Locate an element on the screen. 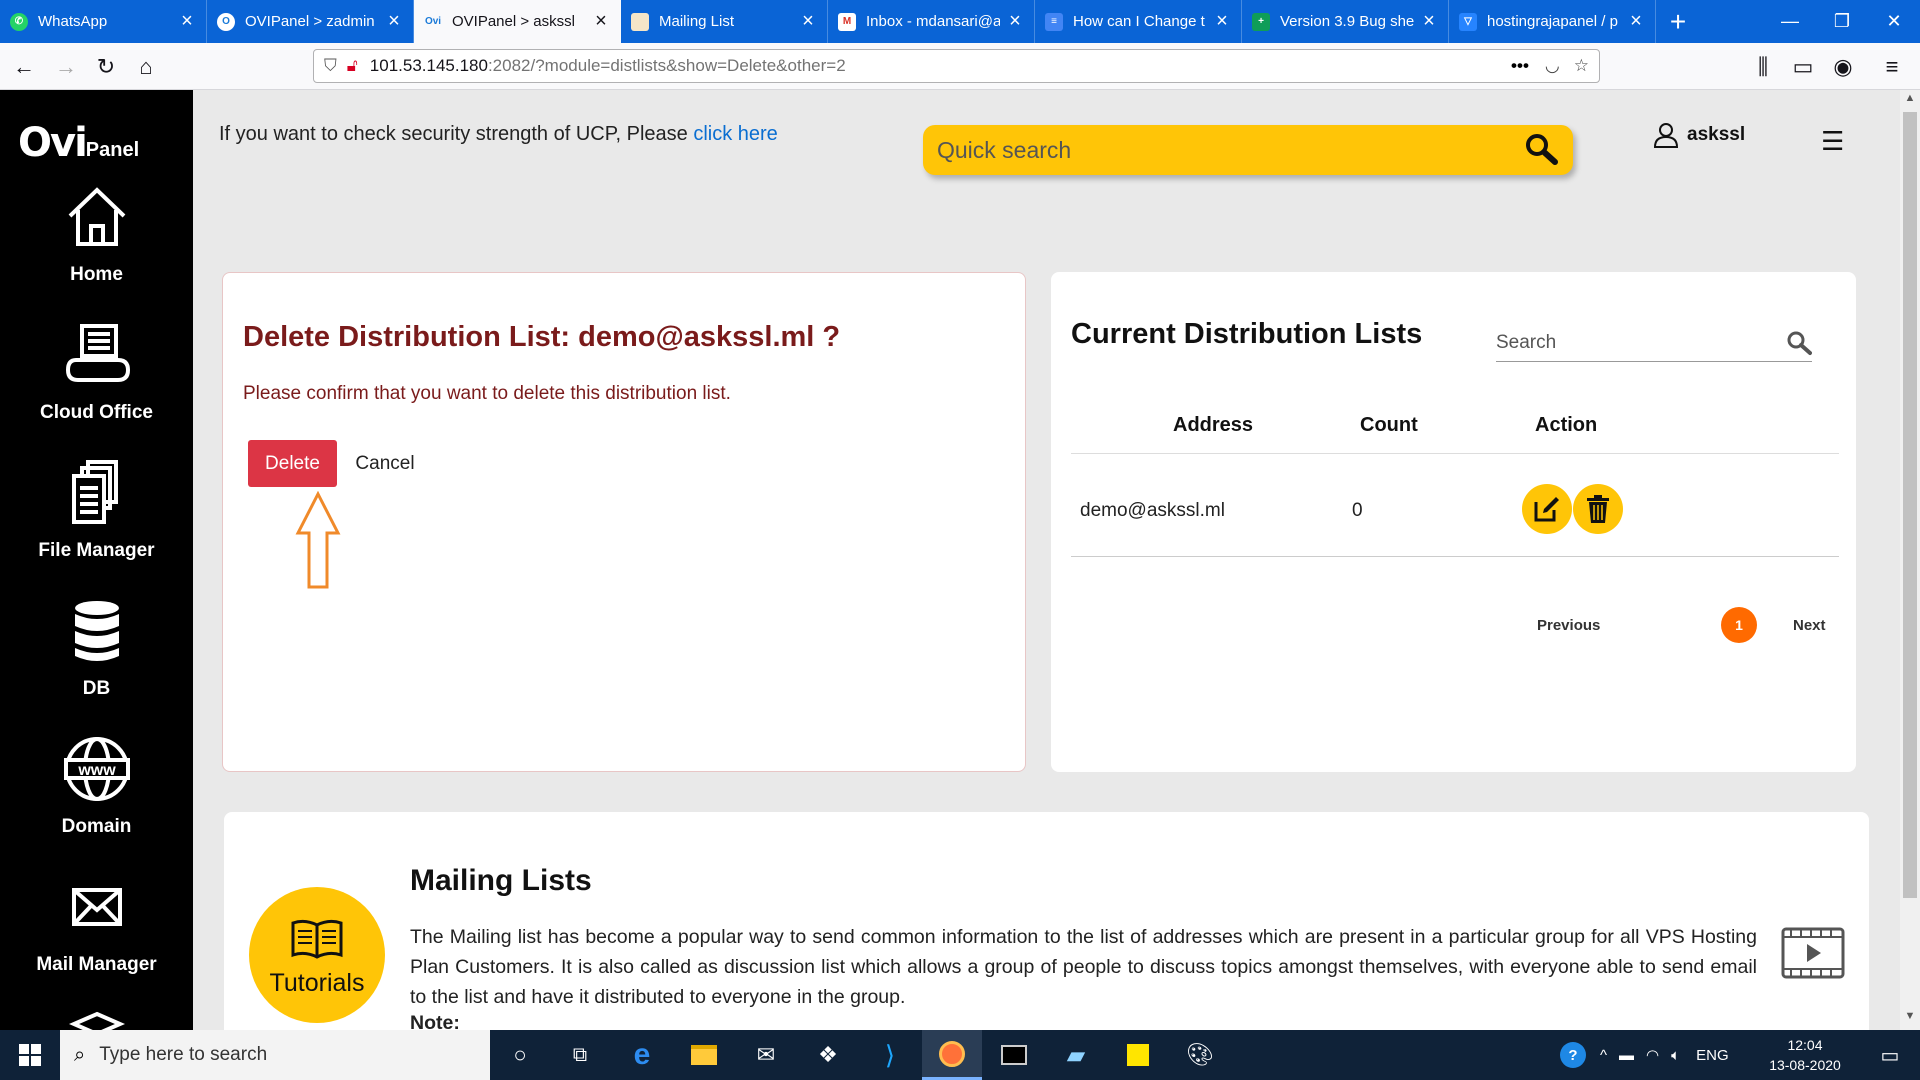 The image size is (1920, 1080). paint-icon: 🎨︎ is located at coordinates (1200, 1055).